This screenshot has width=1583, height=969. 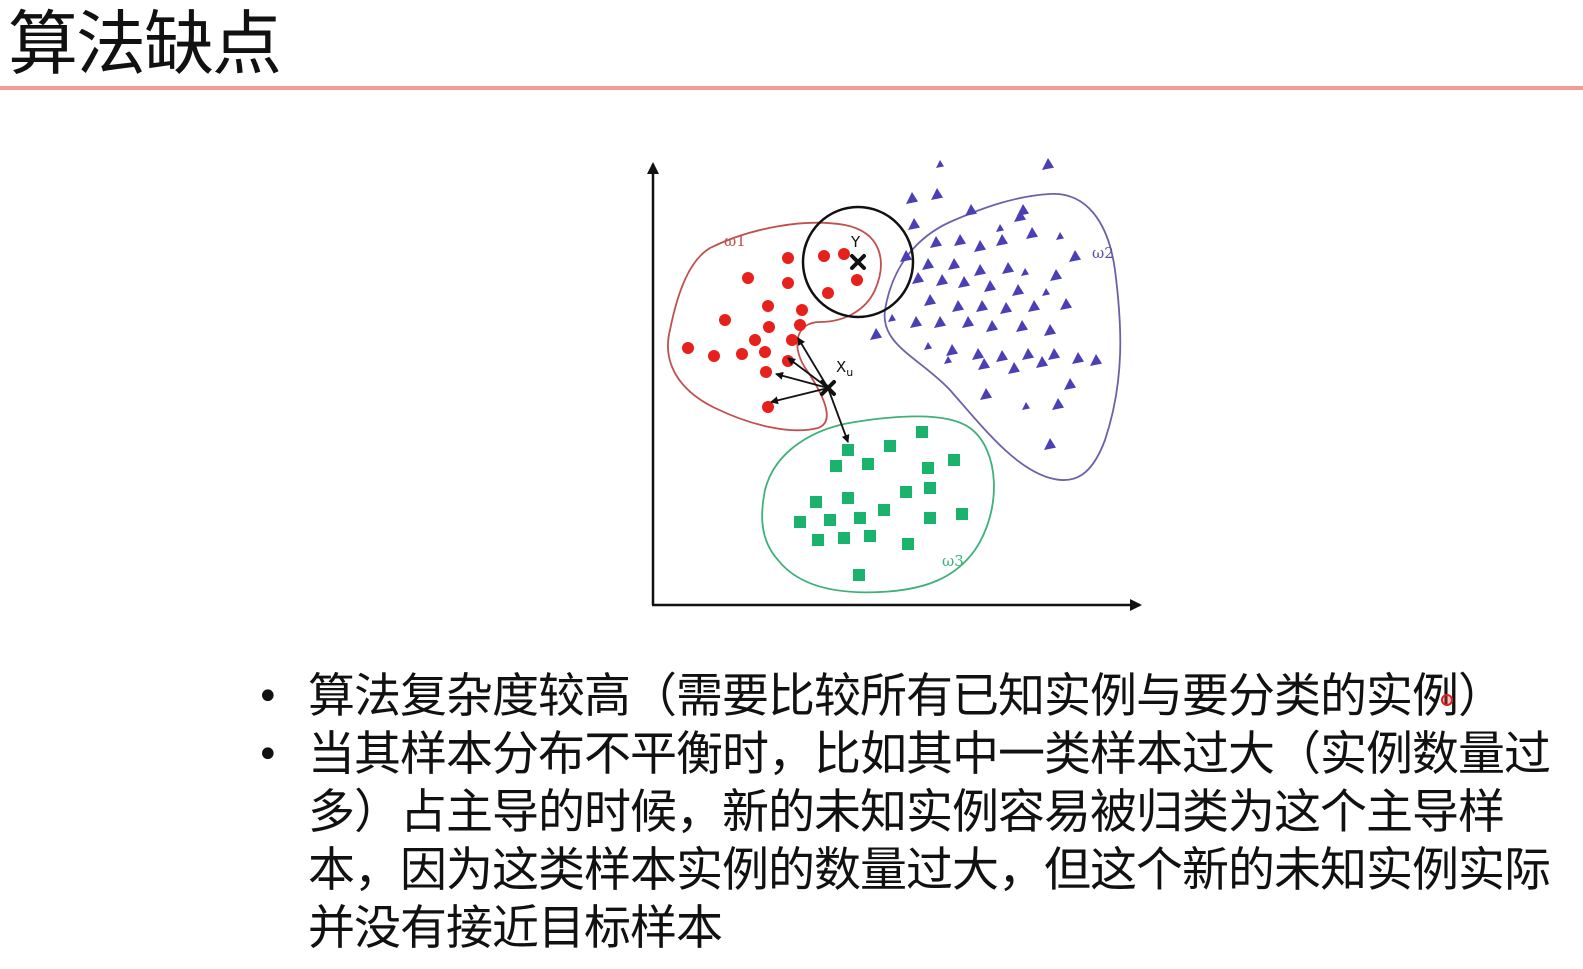 I want to click on y-cross-icon, so click(x=858, y=262).